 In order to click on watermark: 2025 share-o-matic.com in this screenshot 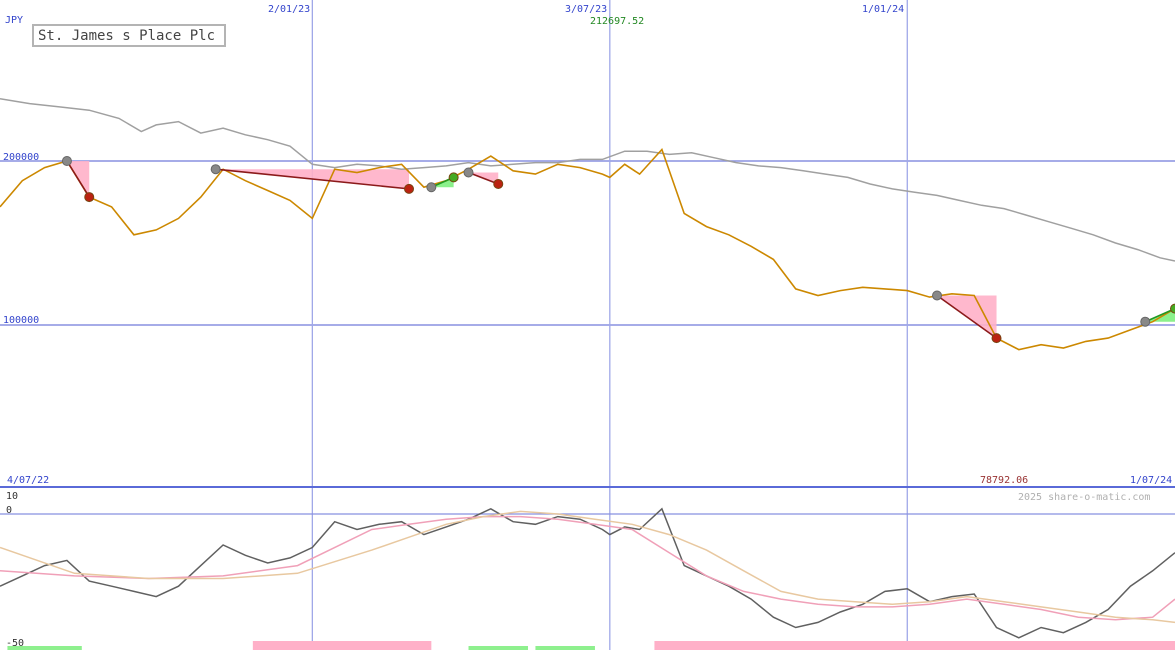, I will do `click(1084, 497)`.